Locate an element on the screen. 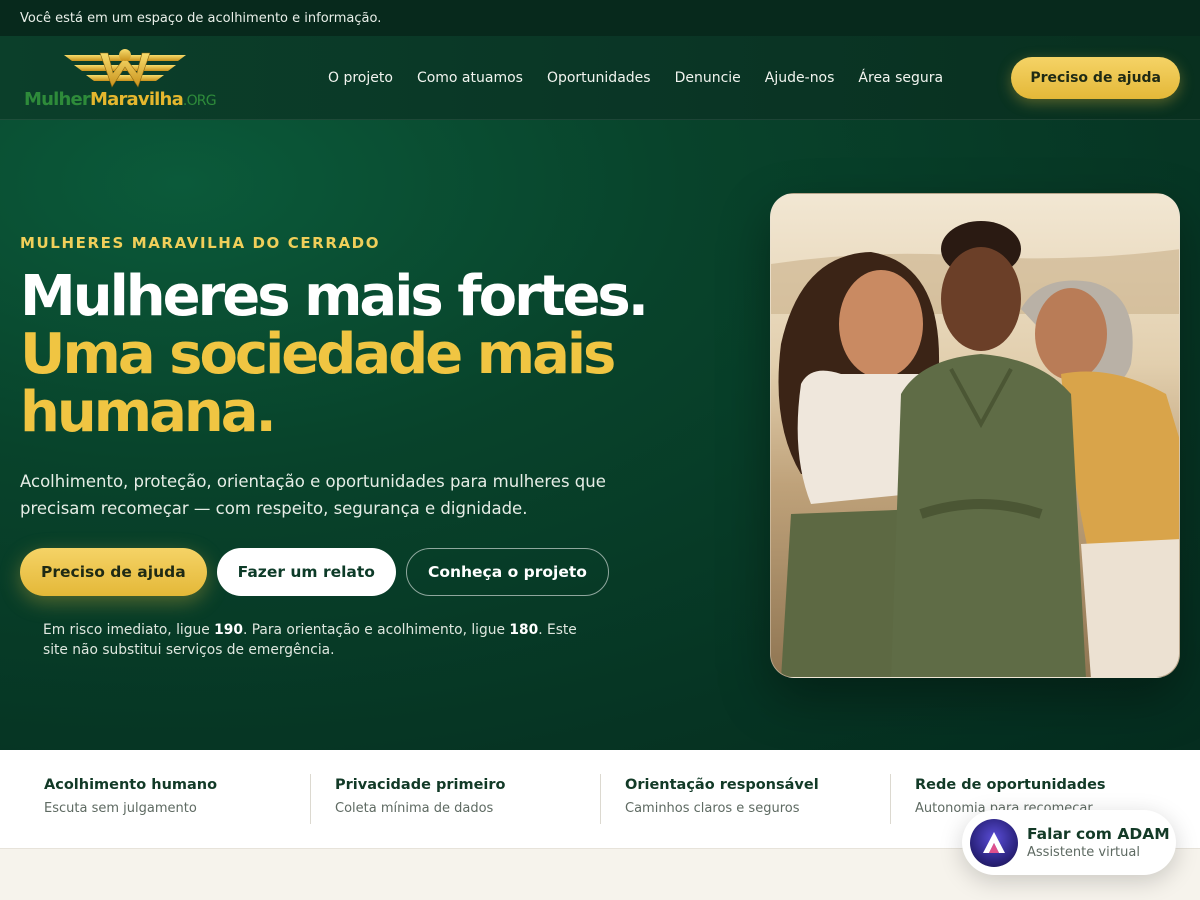  feature-description: Caminhos claros e seguros is located at coordinates (712, 808).